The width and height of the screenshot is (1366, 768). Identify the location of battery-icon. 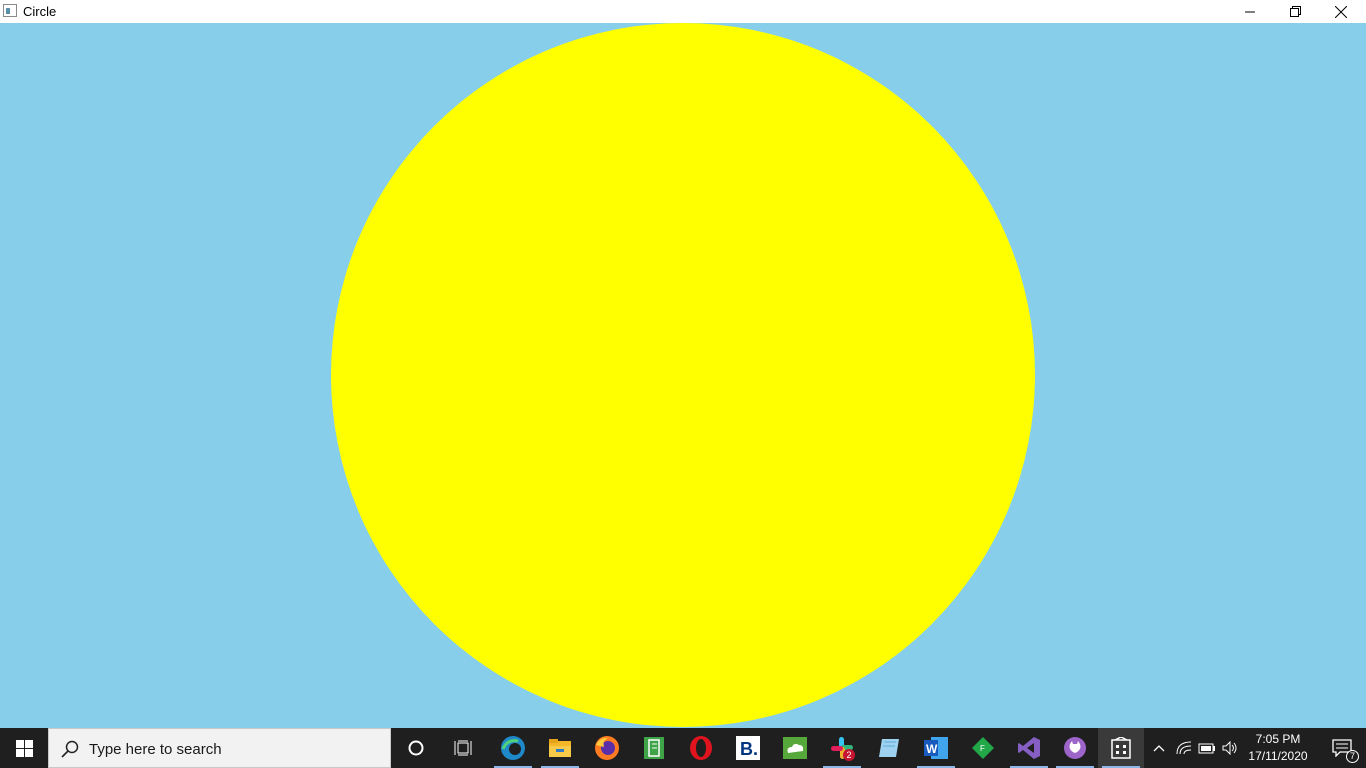
(1206, 748).